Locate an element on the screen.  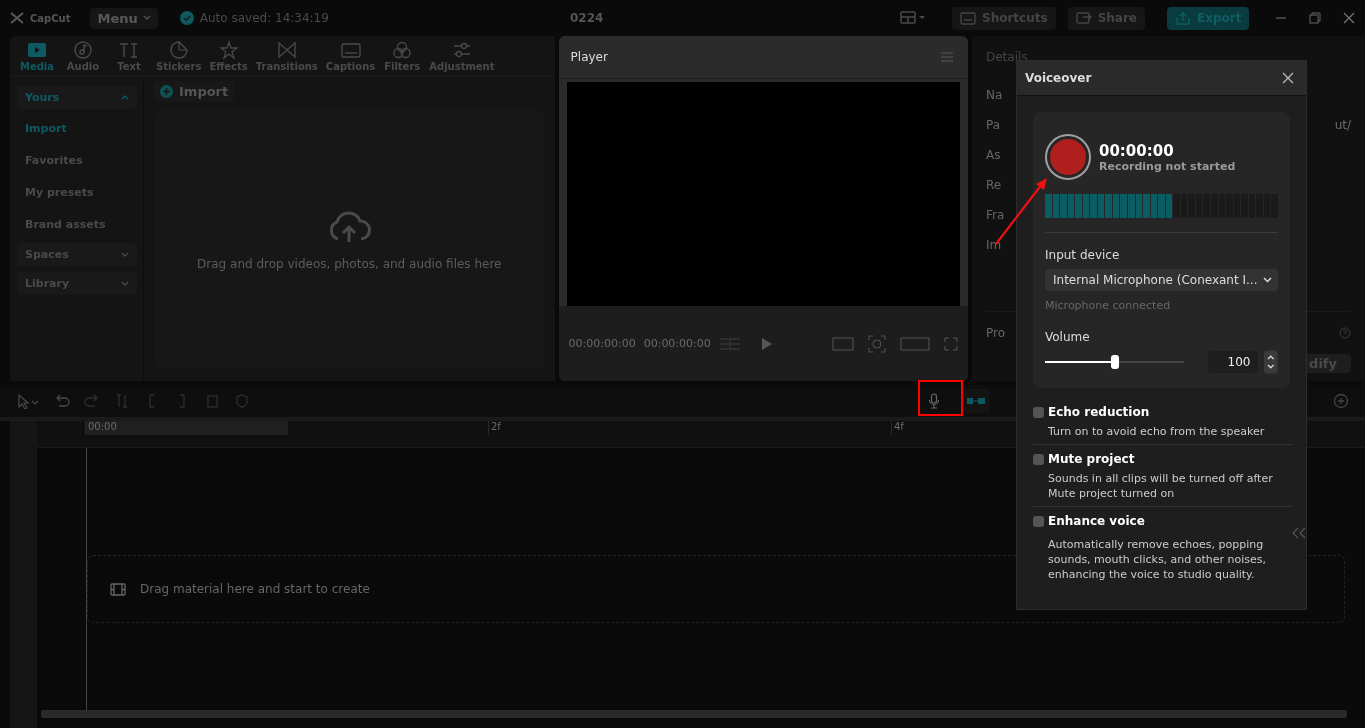
import-button: Import is located at coordinates (194, 91).